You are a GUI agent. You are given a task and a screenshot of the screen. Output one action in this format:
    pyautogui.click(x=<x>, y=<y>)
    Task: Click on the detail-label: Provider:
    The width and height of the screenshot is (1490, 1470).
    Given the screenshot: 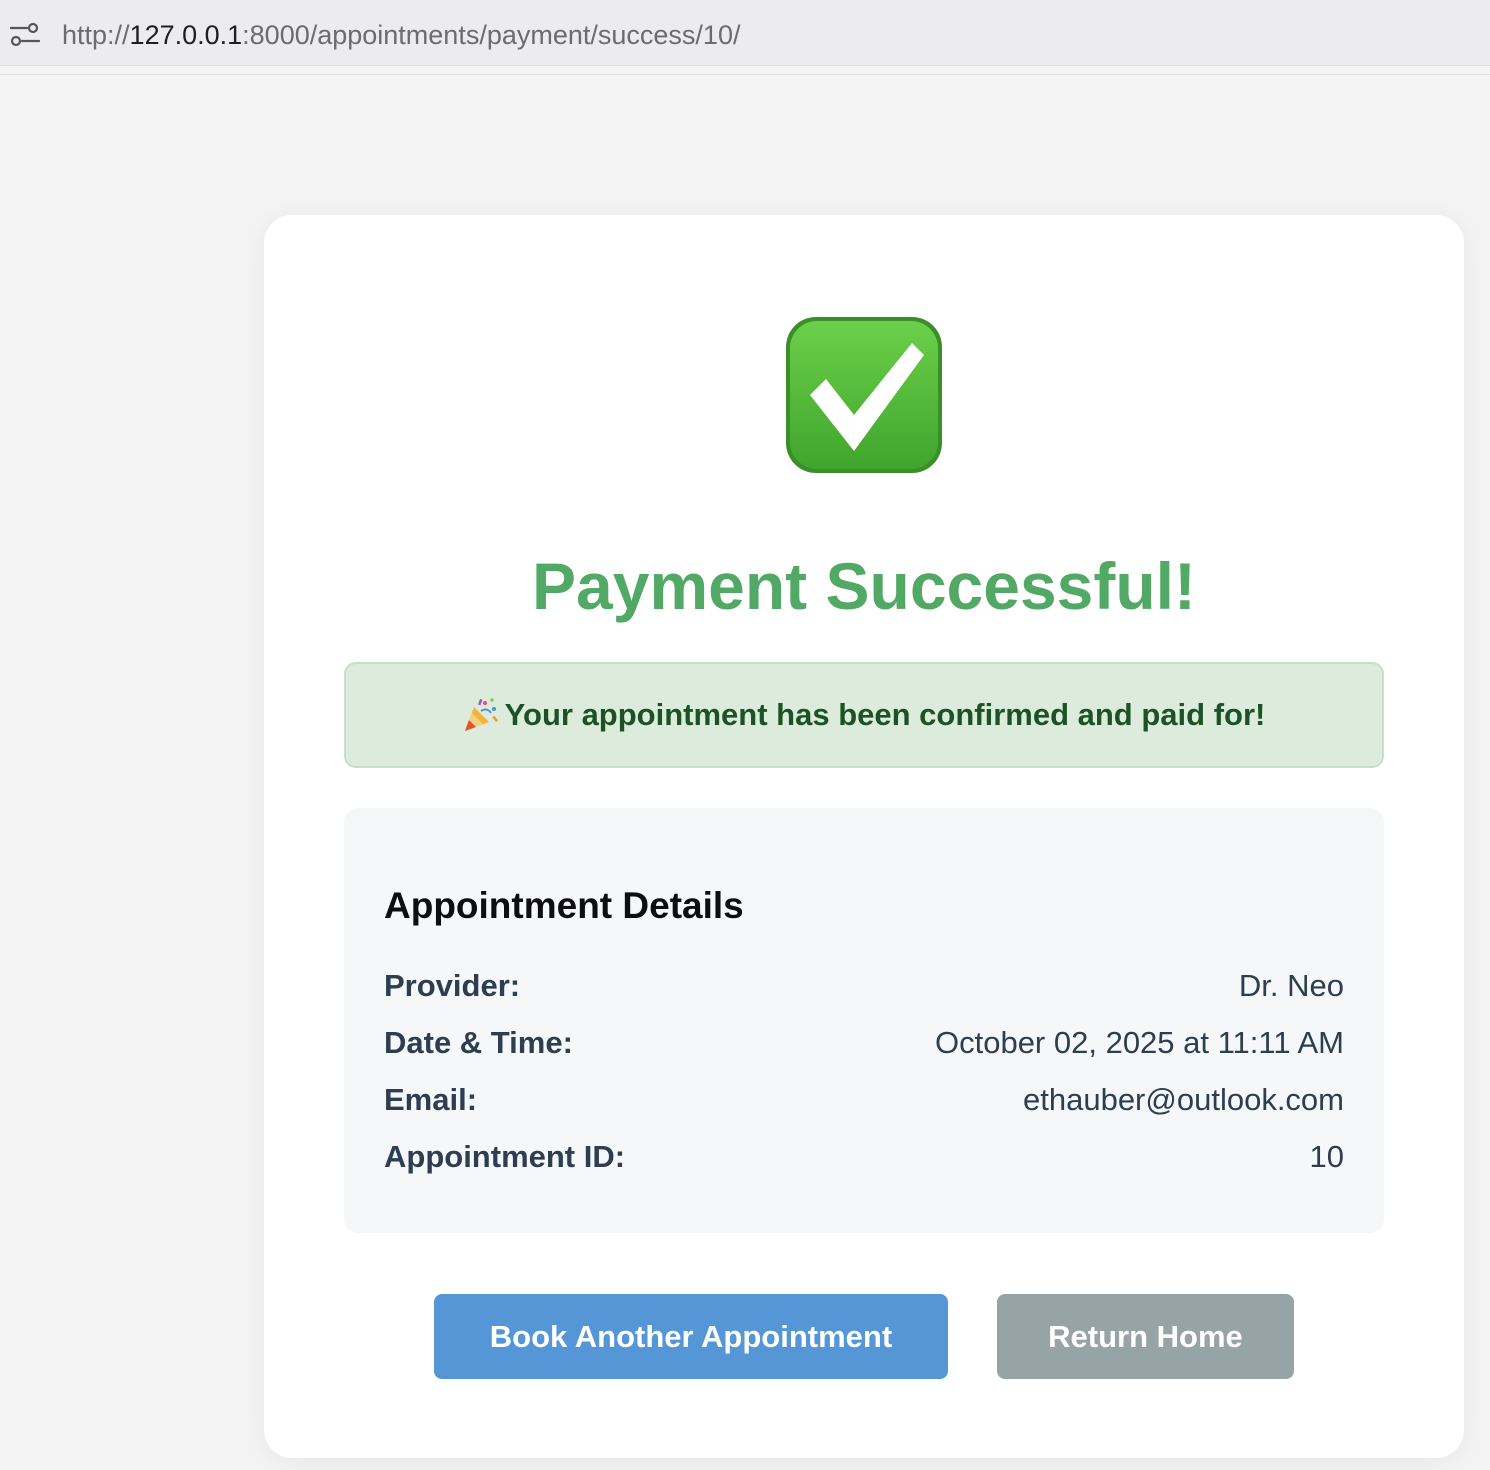 What is the action you would take?
    pyautogui.click(x=452, y=985)
    